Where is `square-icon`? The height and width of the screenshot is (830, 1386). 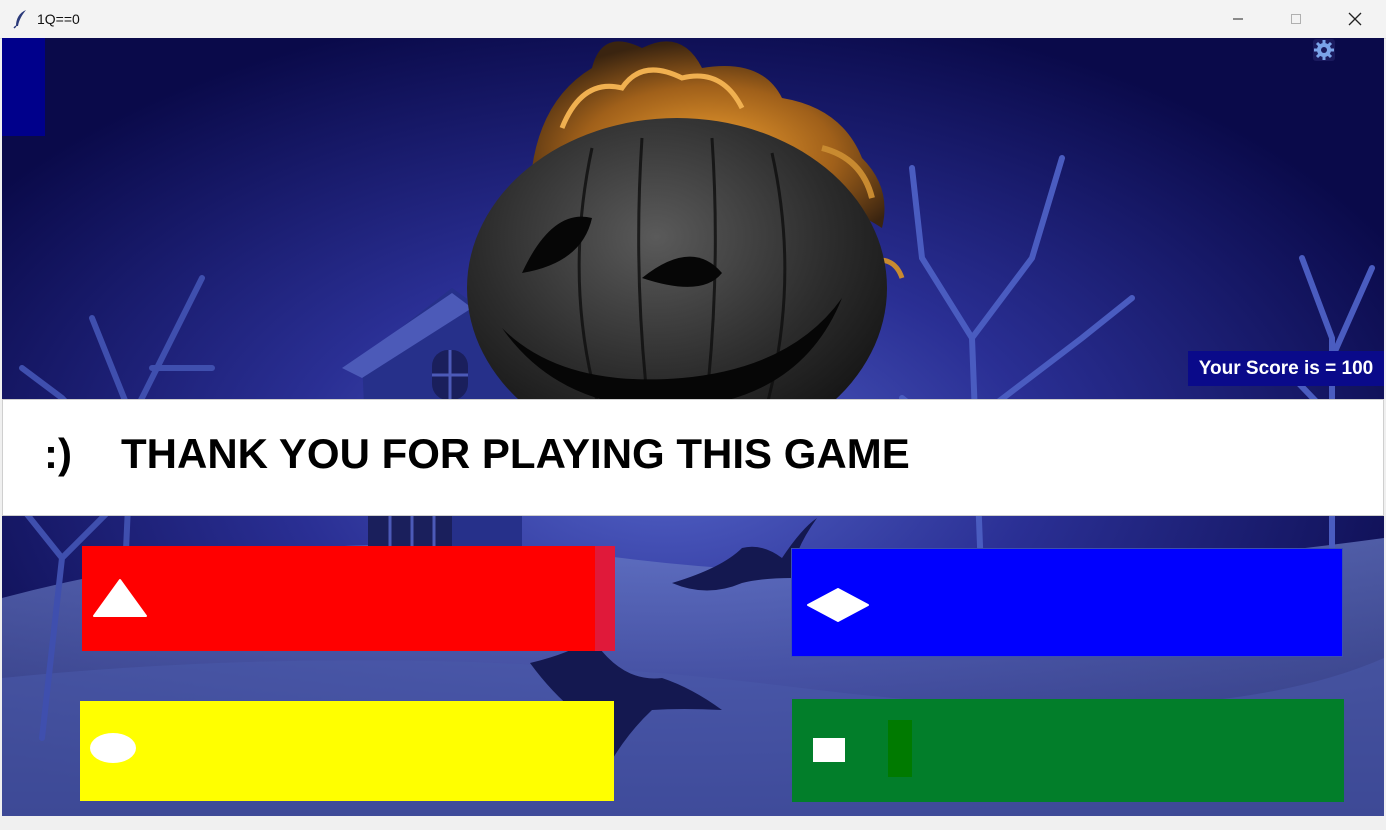 square-icon is located at coordinates (829, 750).